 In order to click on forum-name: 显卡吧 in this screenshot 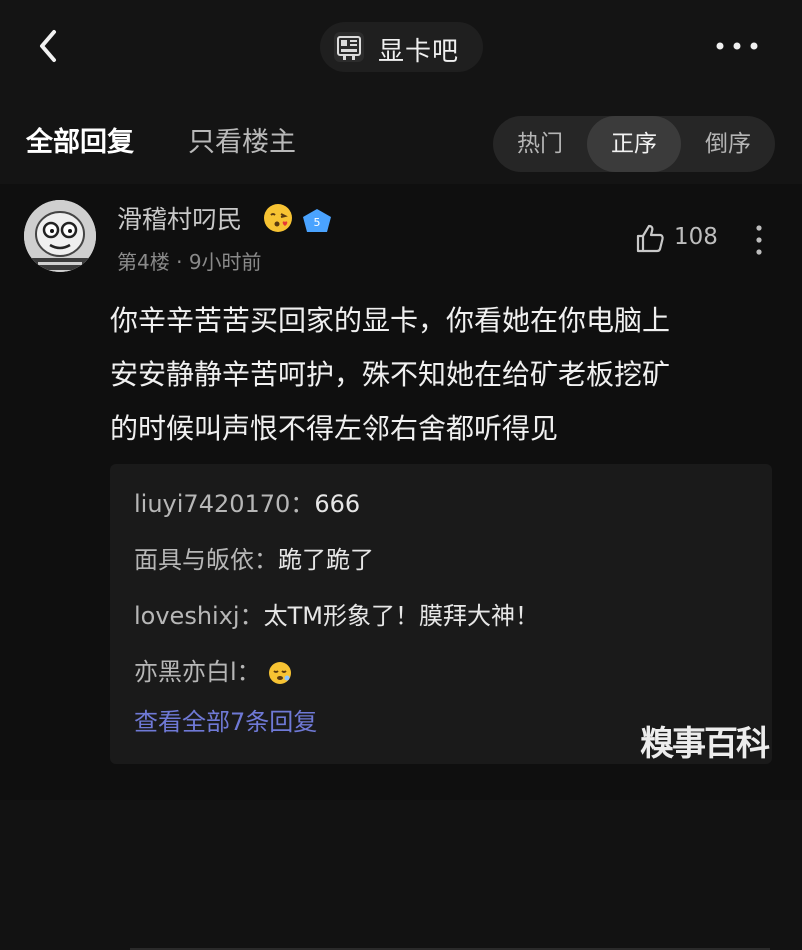, I will do `click(419, 52)`.